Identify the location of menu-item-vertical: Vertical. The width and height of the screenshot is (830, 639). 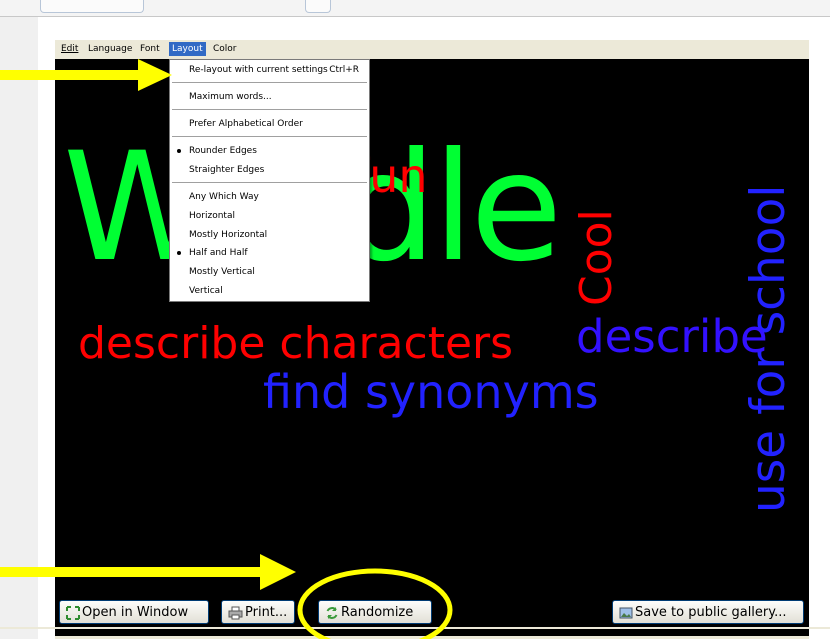
(269, 291).